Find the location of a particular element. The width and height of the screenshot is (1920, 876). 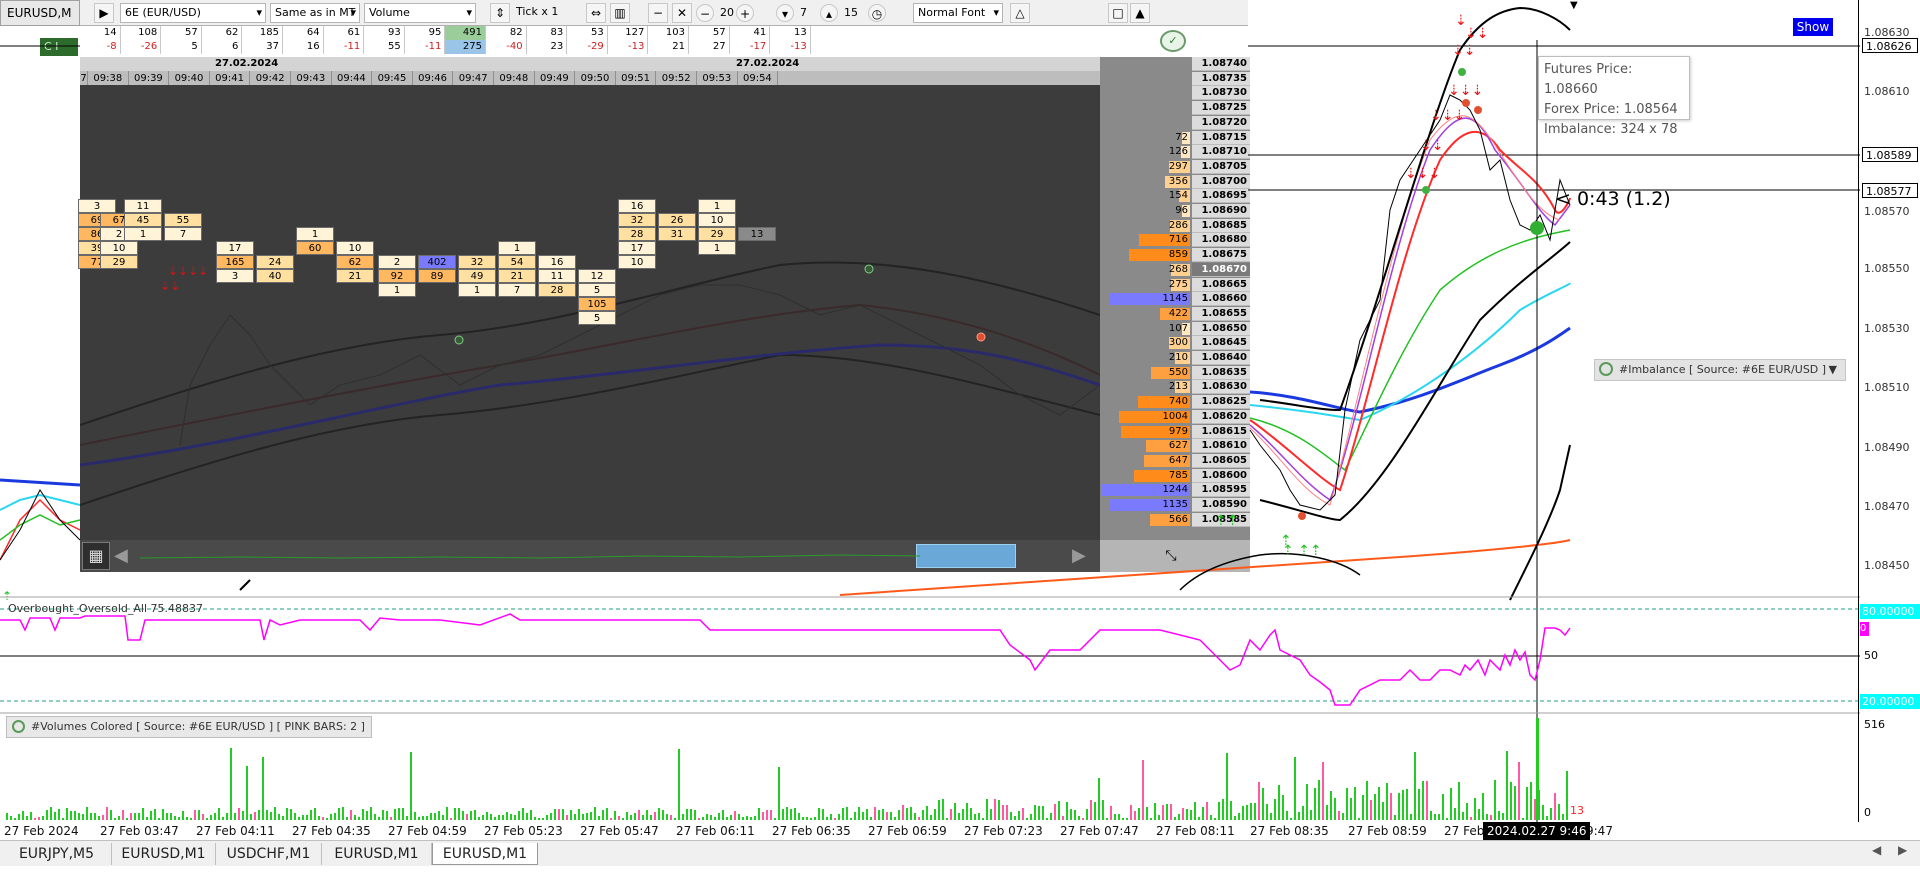

tab-eurjpy-m5: EURJPY,M5 is located at coordinates (57, 854).